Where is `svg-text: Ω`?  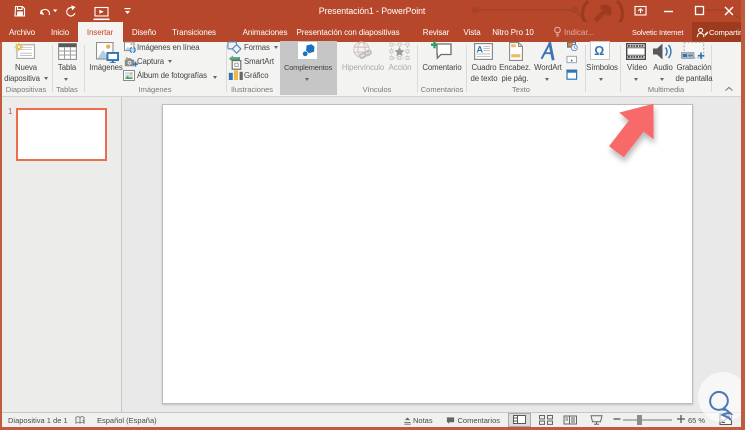 svg-text: Ω is located at coordinates (599, 51).